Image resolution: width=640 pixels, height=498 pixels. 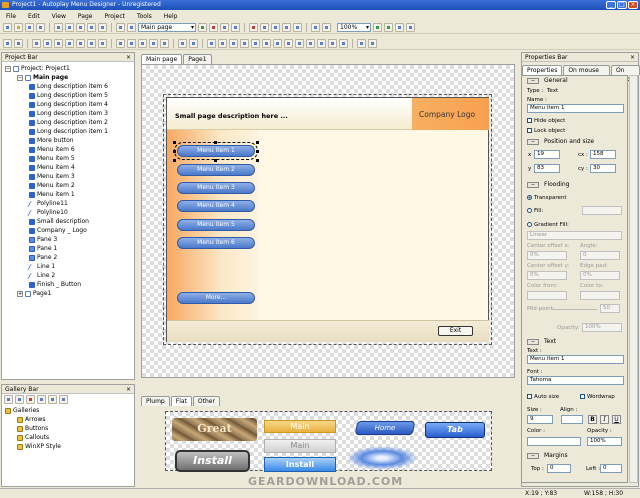 What do you see at coordinates (68, 113) in the screenshot?
I see `project-tree-item: Long description item 3` at bounding box center [68, 113].